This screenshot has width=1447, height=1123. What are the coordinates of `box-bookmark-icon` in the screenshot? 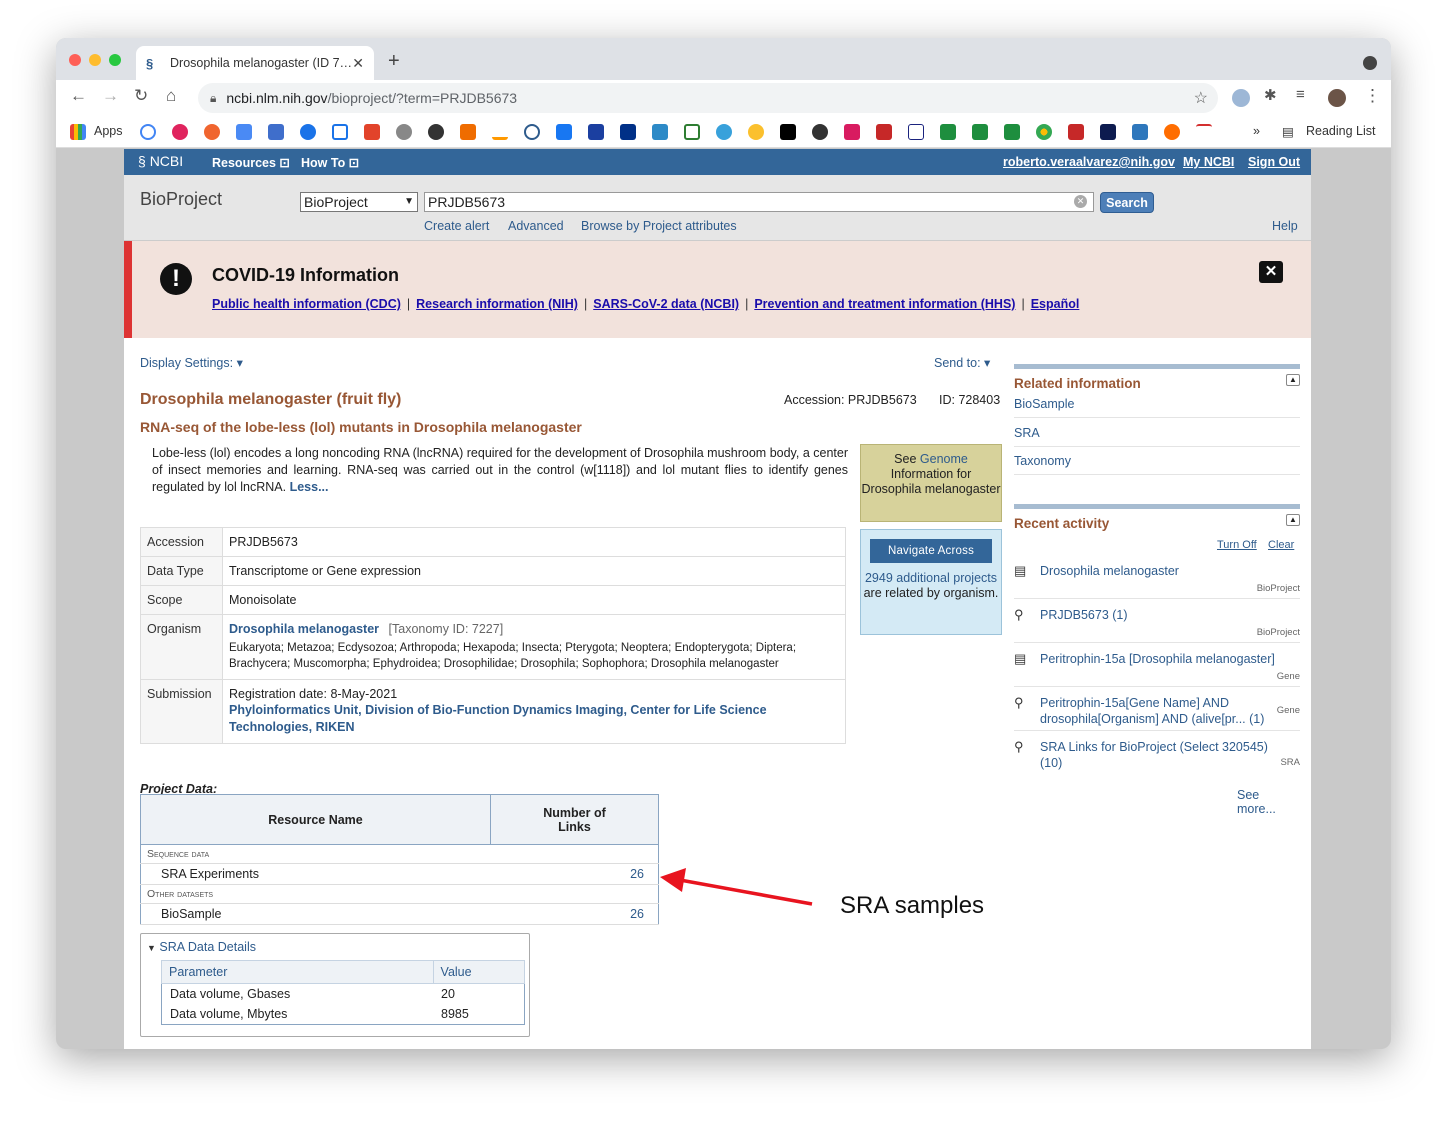 It's located at (468, 132).